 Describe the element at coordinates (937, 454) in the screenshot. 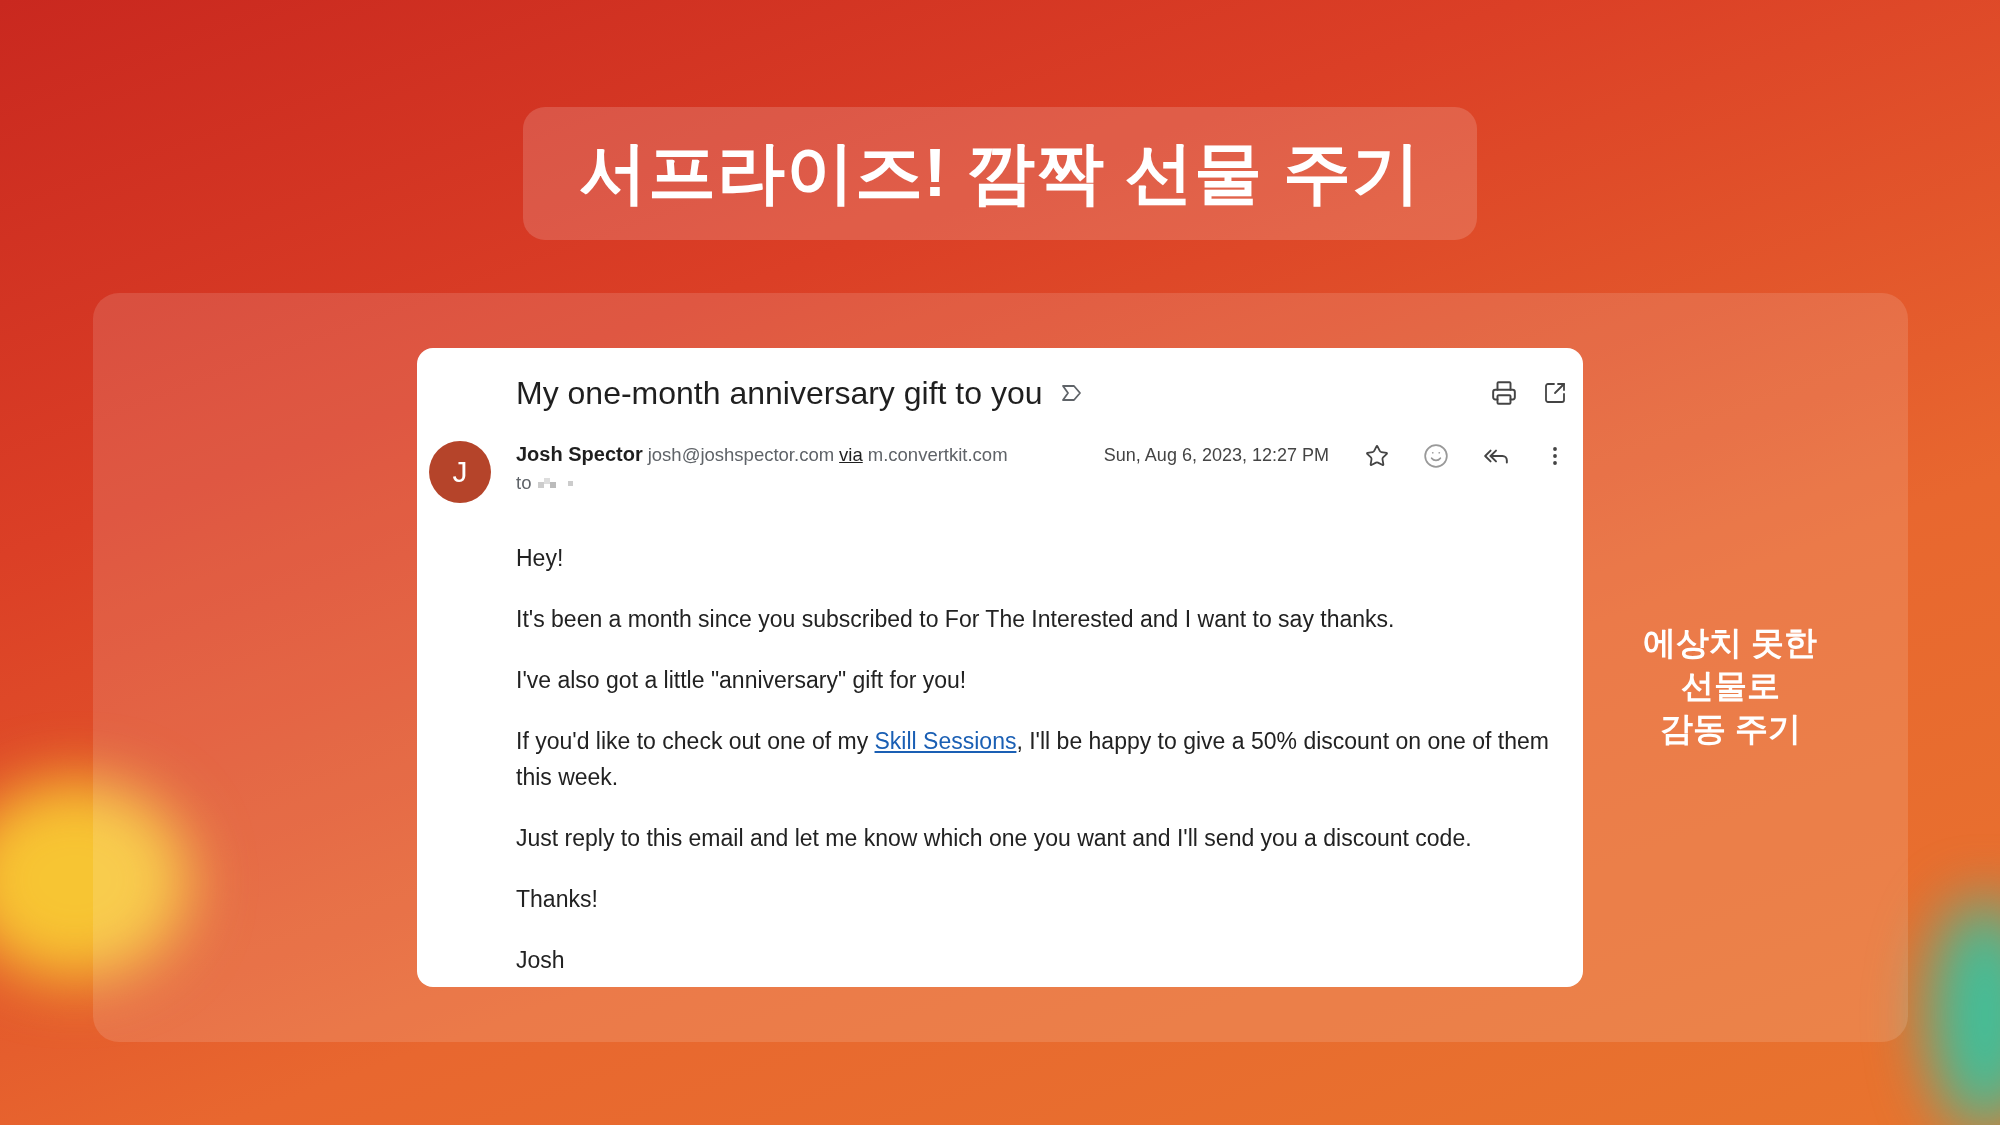

I see `sender-domain: m.convertkit.com` at that location.